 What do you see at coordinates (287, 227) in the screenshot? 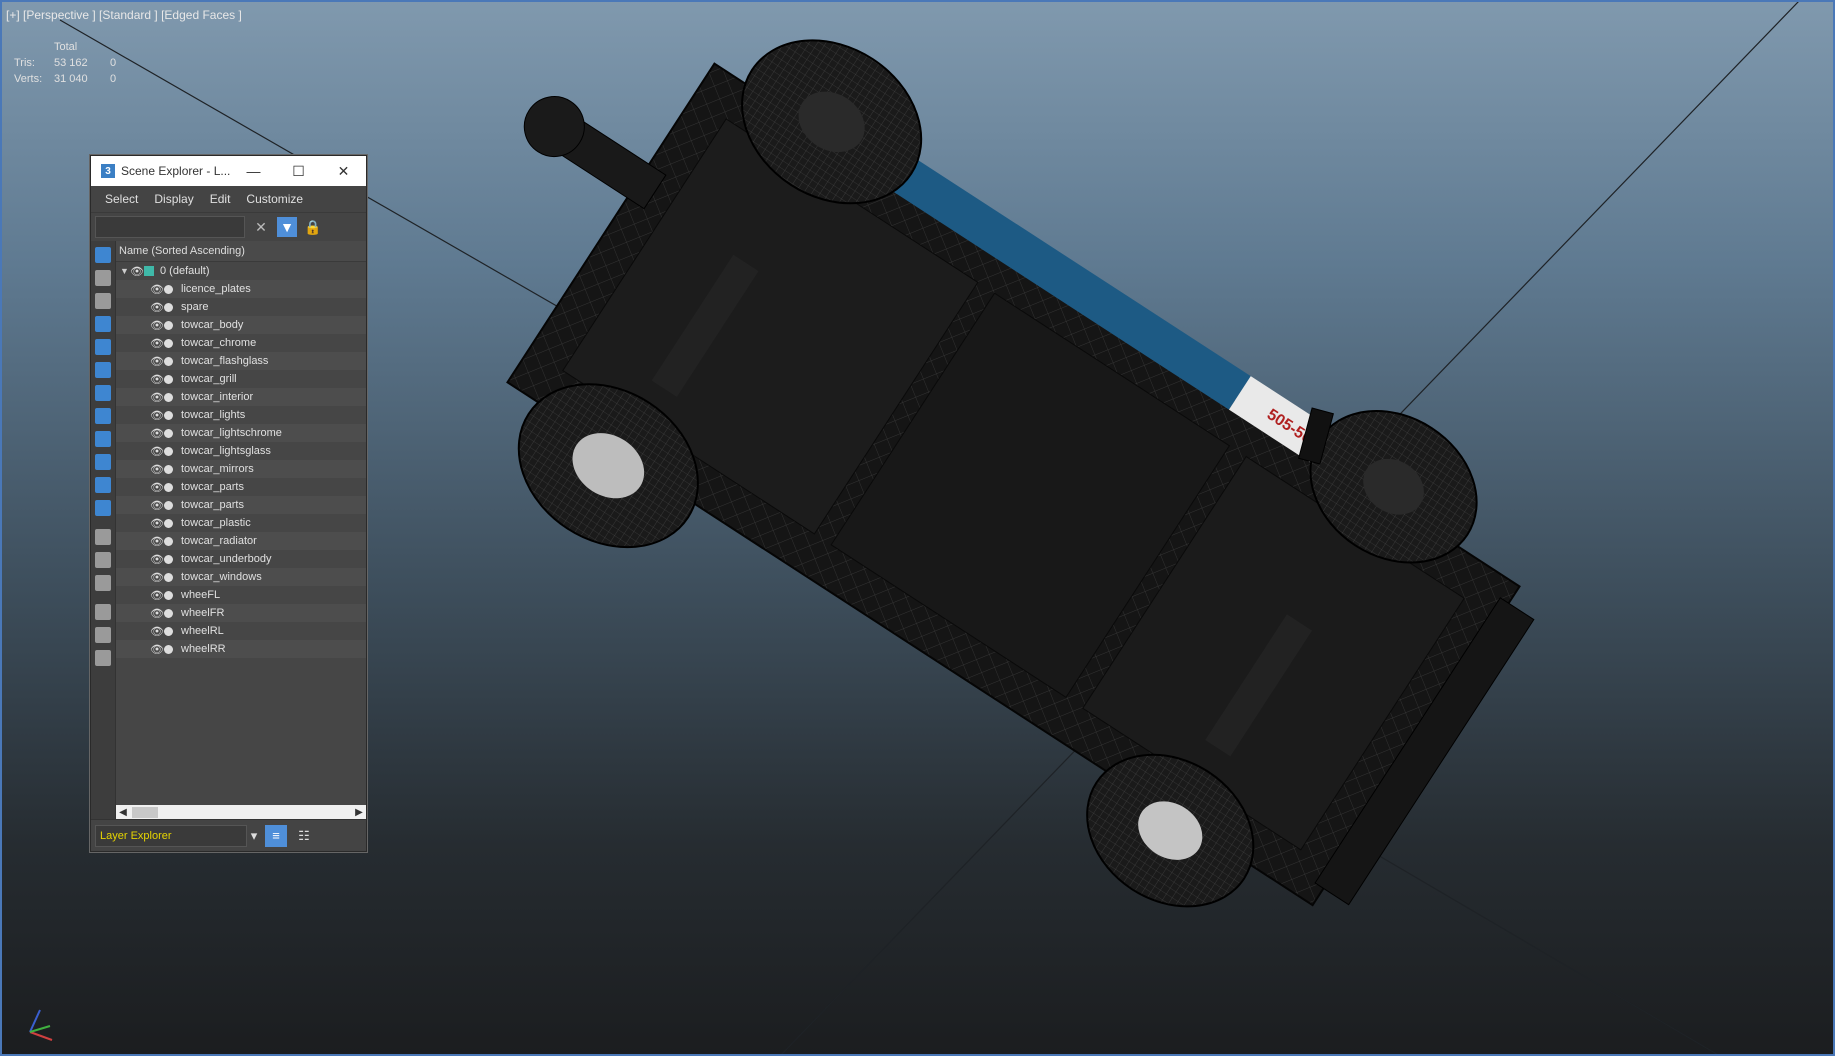
I see `filter-icon: ▼` at bounding box center [287, 227].